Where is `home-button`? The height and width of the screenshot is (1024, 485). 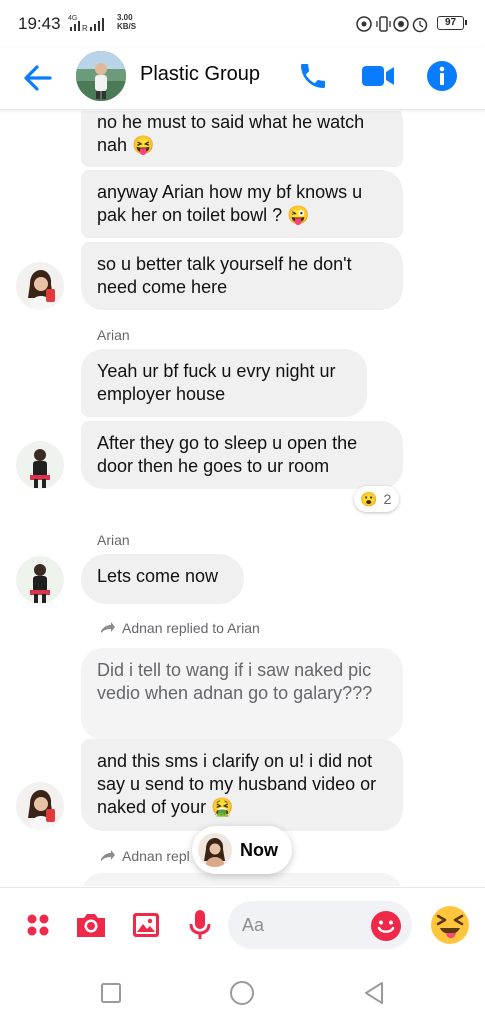
home-button is located at coordinates (242, 993).